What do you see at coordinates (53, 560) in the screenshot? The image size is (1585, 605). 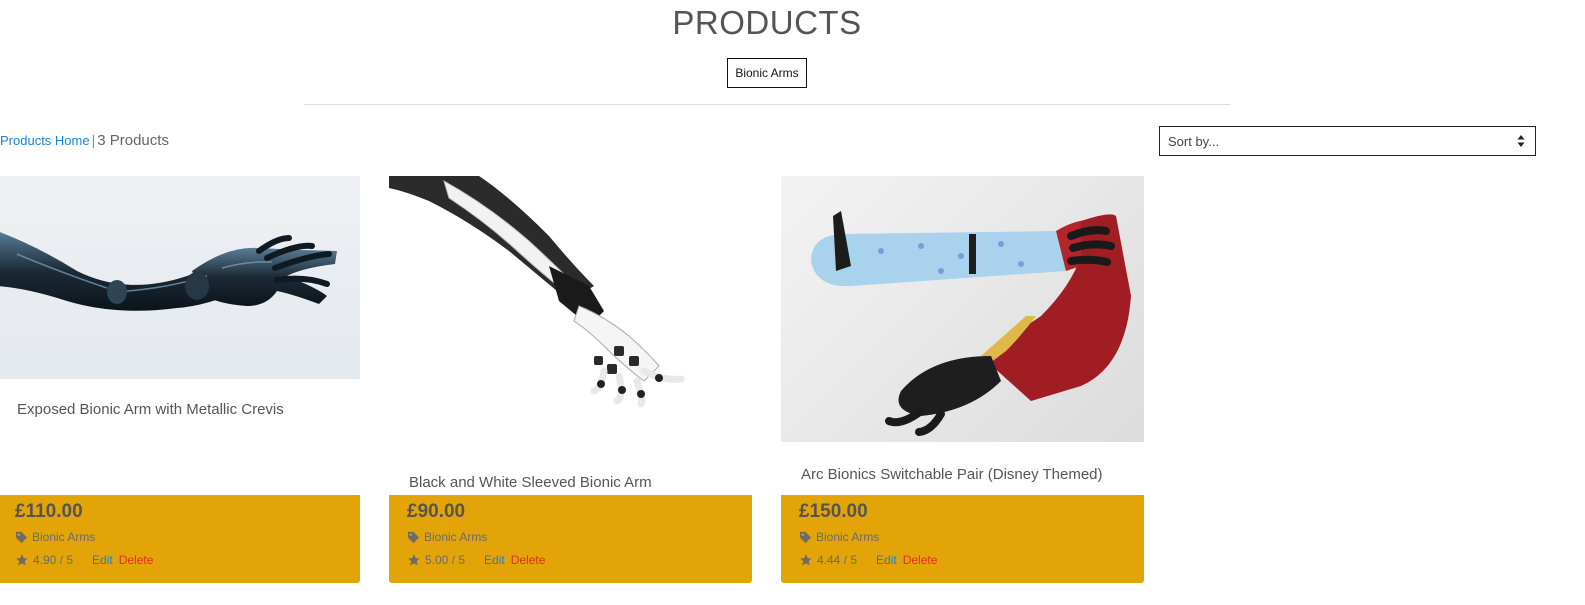 I see `product-rating: 4.90 / 5` at bounding box center [53, 560].